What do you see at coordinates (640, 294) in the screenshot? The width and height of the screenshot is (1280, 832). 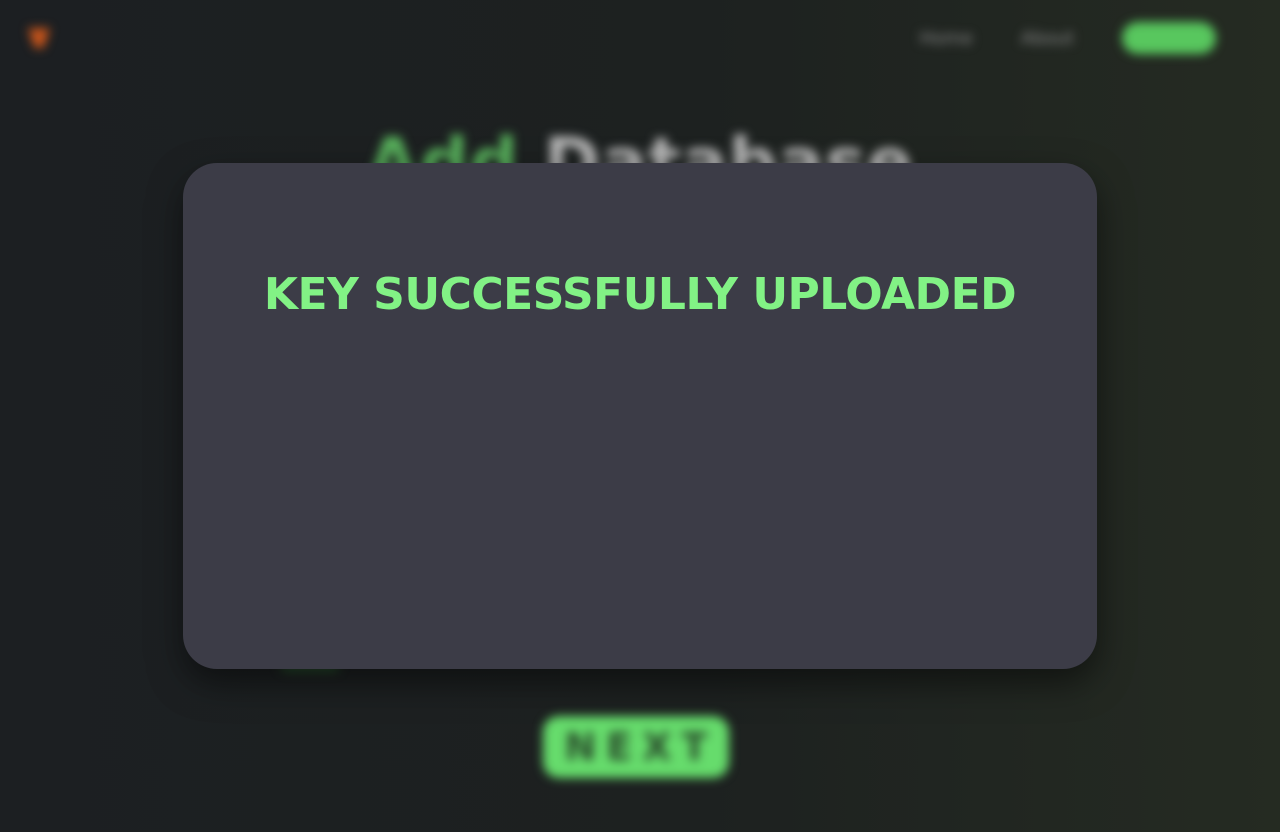 I see `success-message: KEY SUCCESSFULLY UPLOADED` at bounding box center [640, 294].